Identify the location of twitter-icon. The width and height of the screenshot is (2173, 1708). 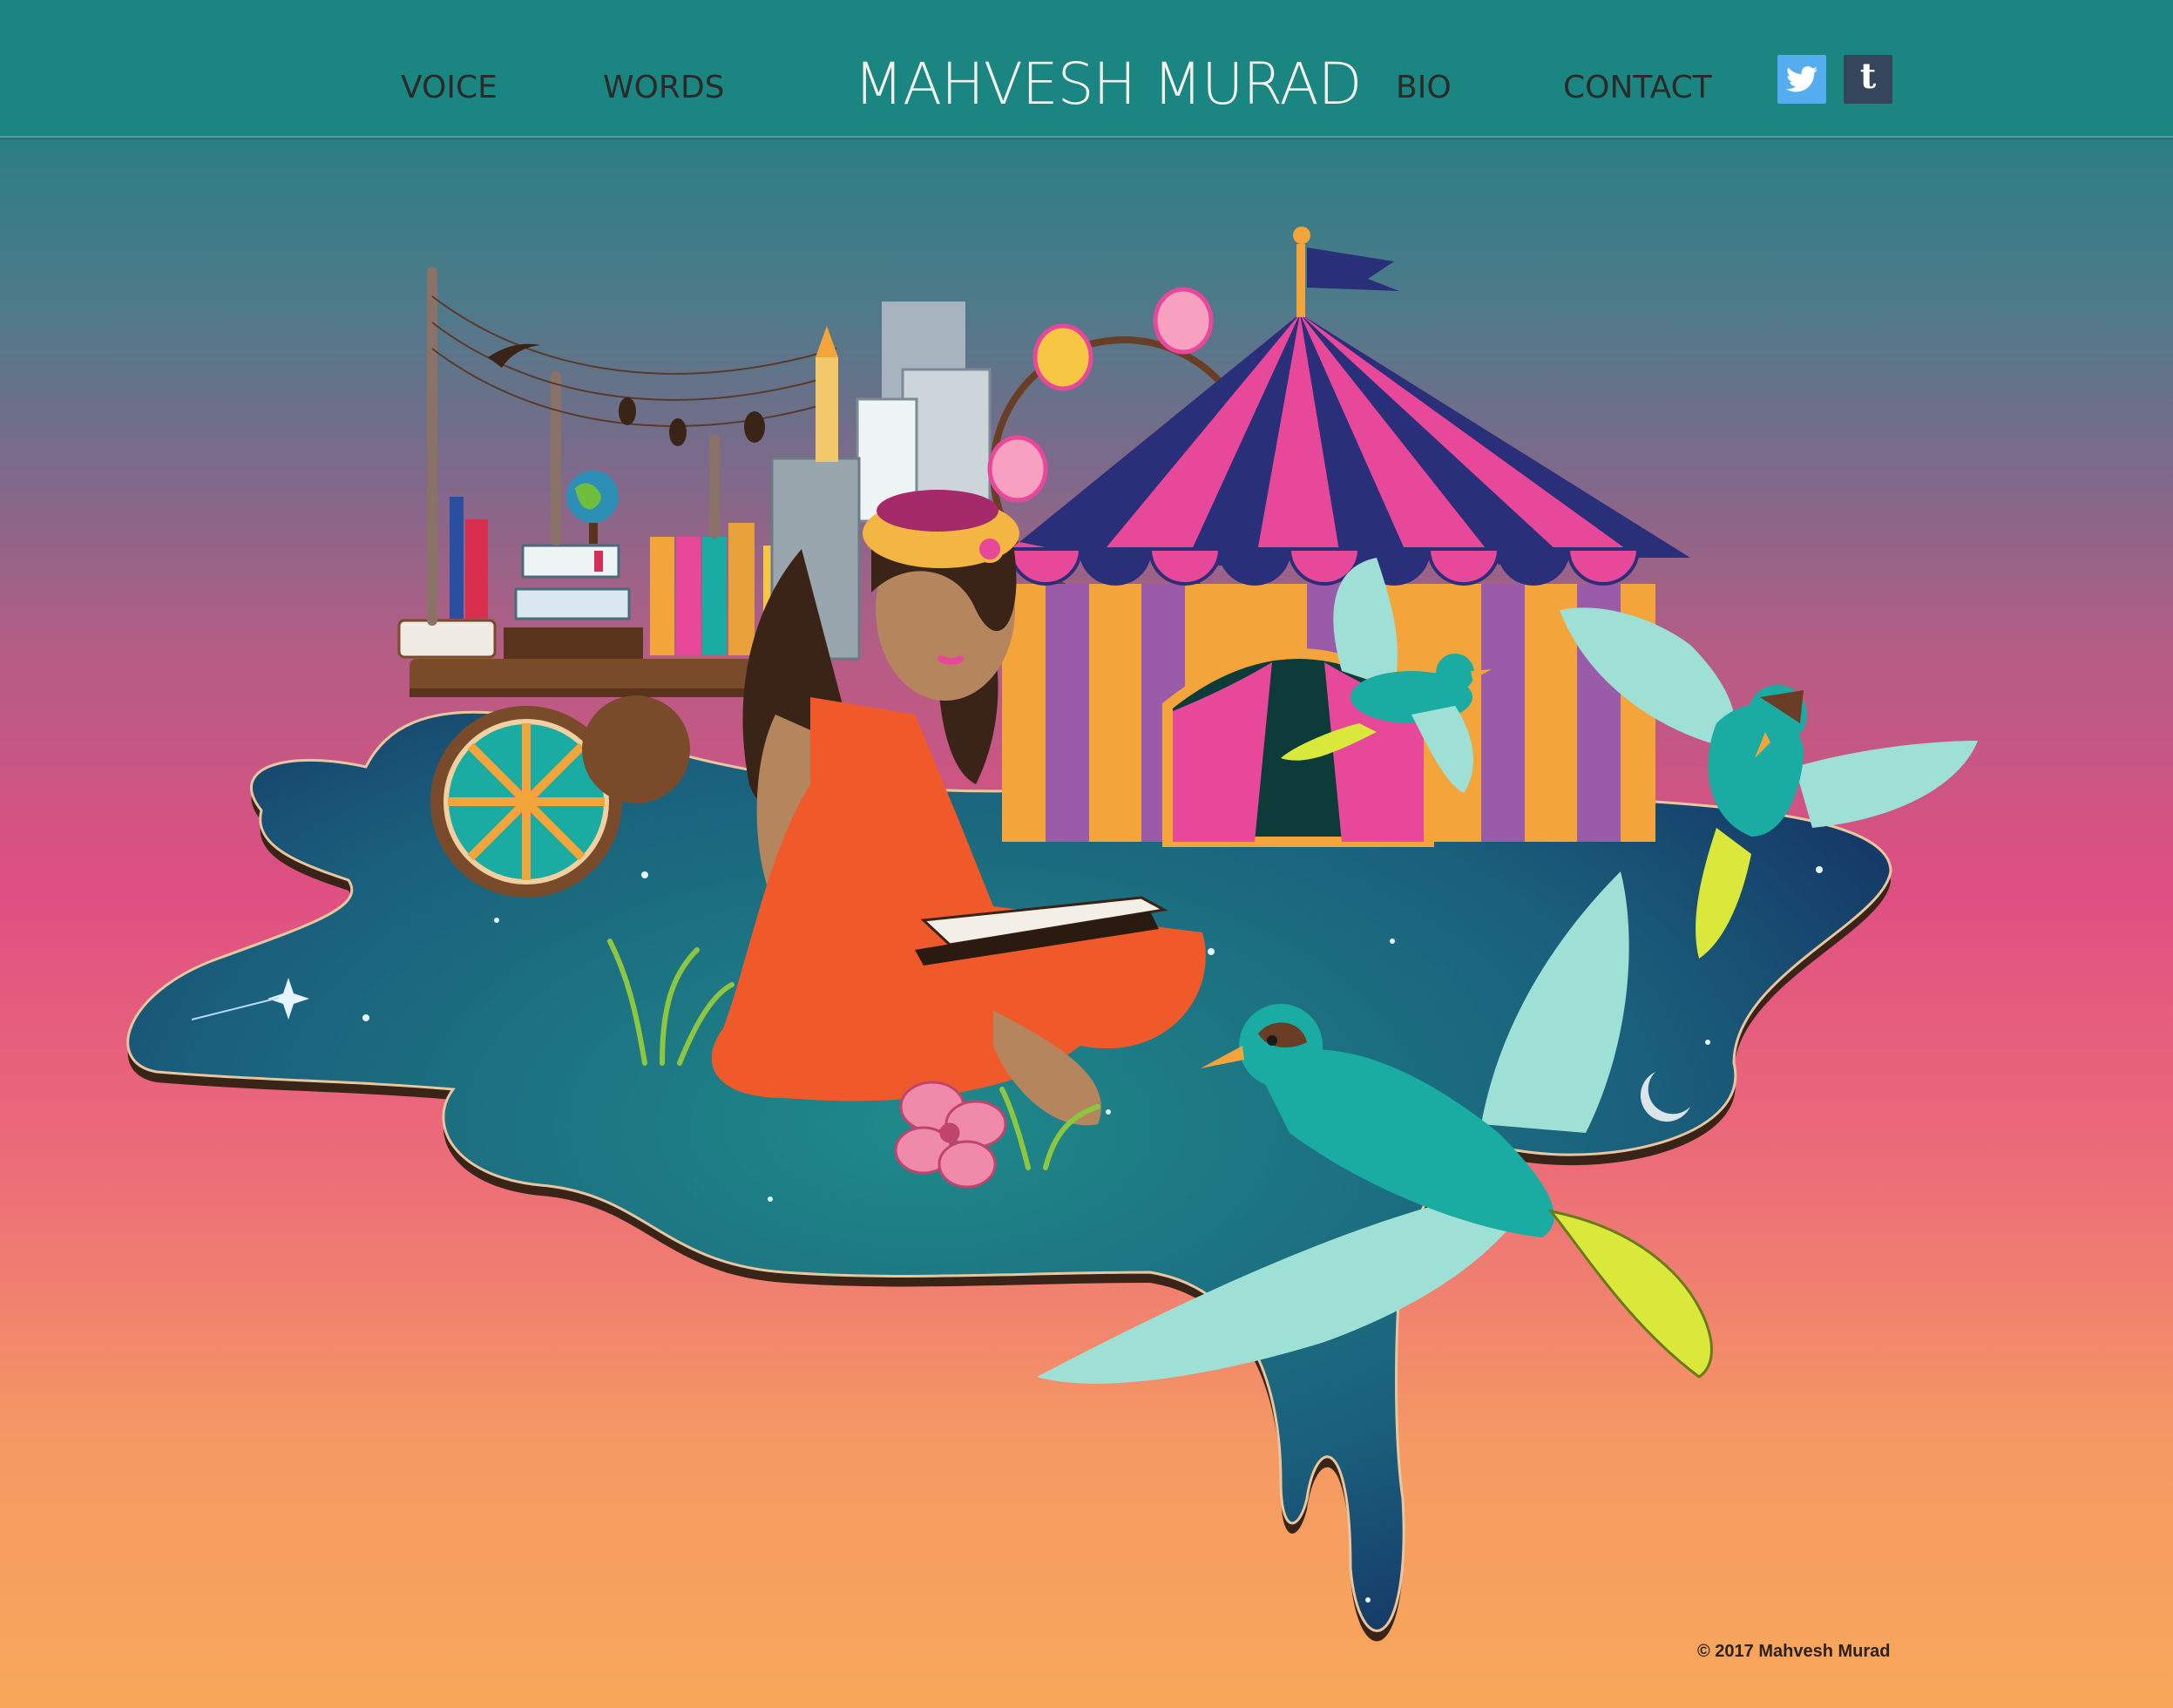
(1802, 79).